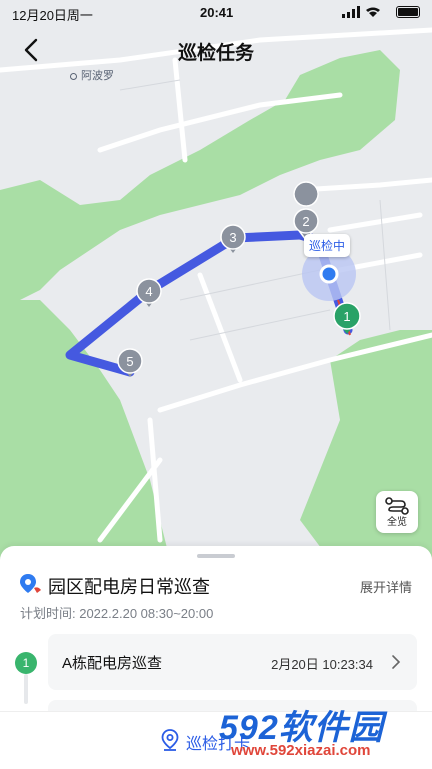 The height and width of the screenshot is (769, 432). What do you see at coordinates (232, 662) in the screenshot?
I see `inspection-item-card: A栋配电房巡查 2月20日 10:23:34` at bounding box center [232, 662].